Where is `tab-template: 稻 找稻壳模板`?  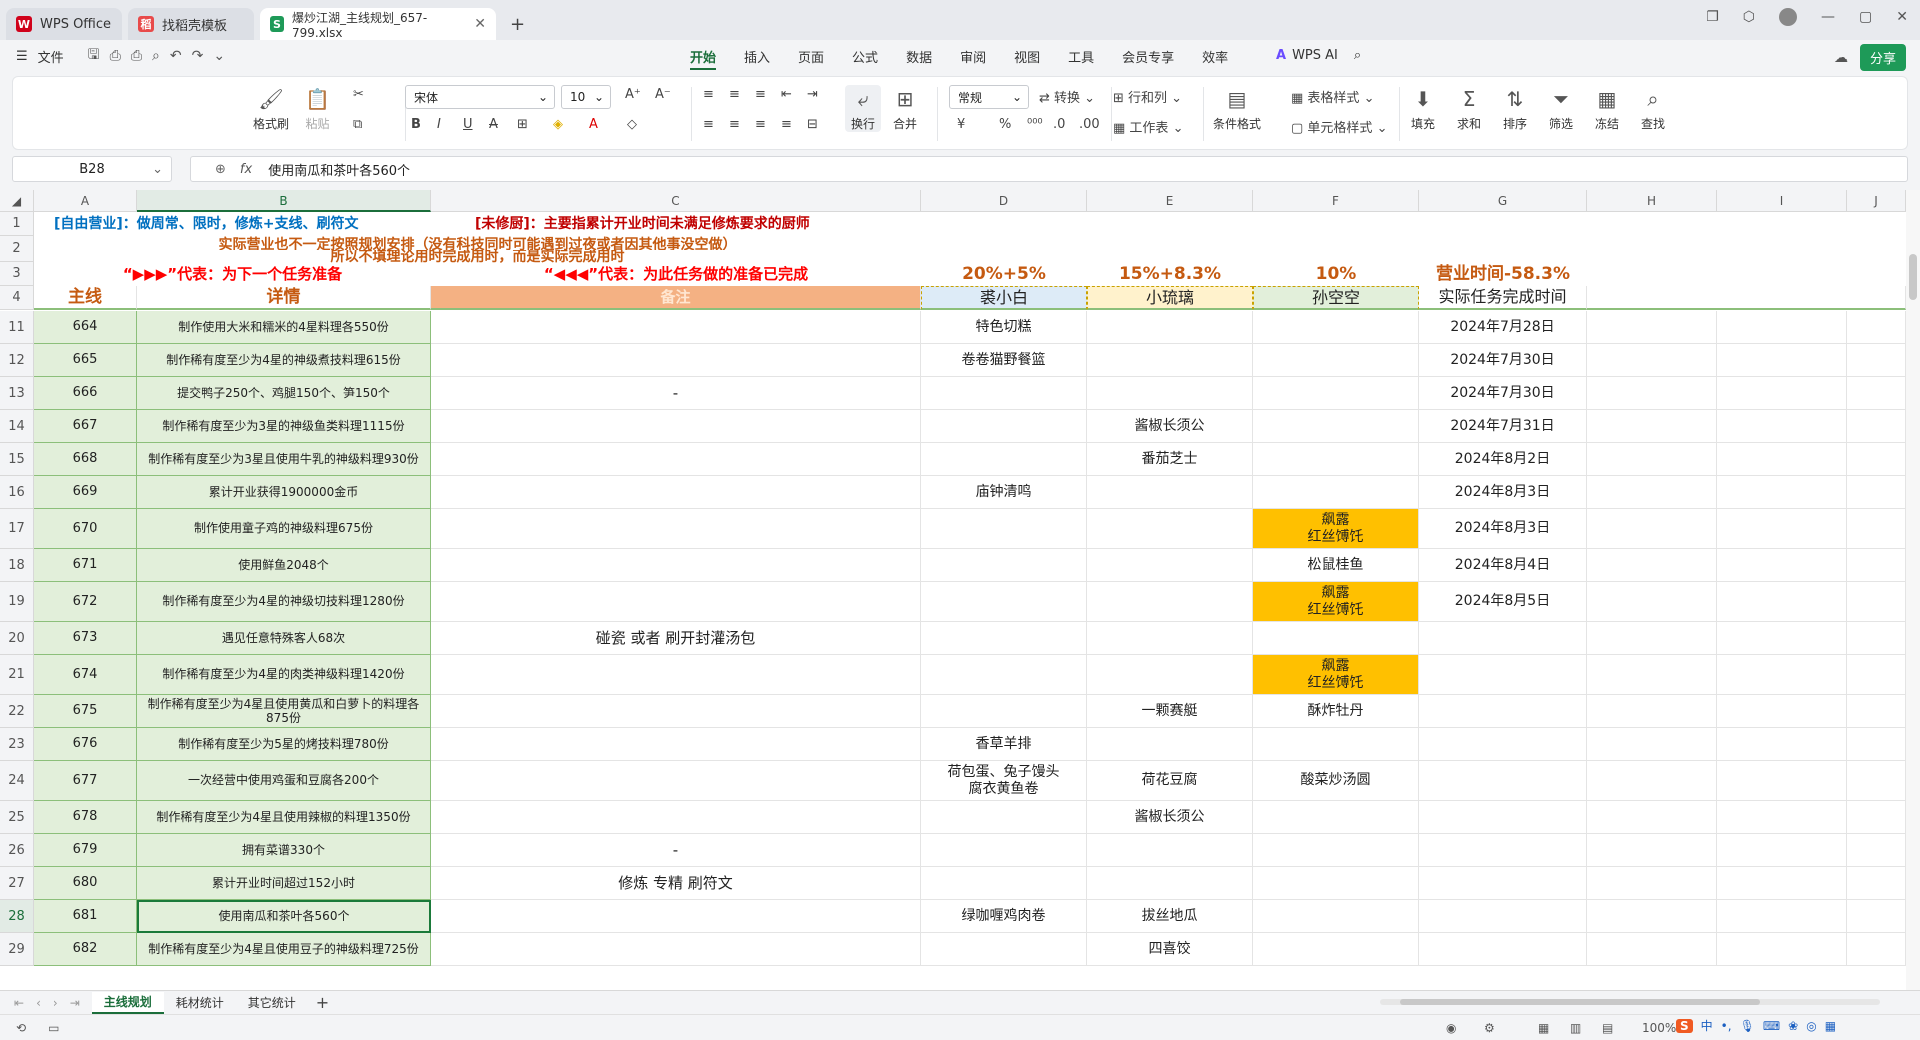 tab-template: 稻 找稻壳模板 is located at coordinates (191, 24).